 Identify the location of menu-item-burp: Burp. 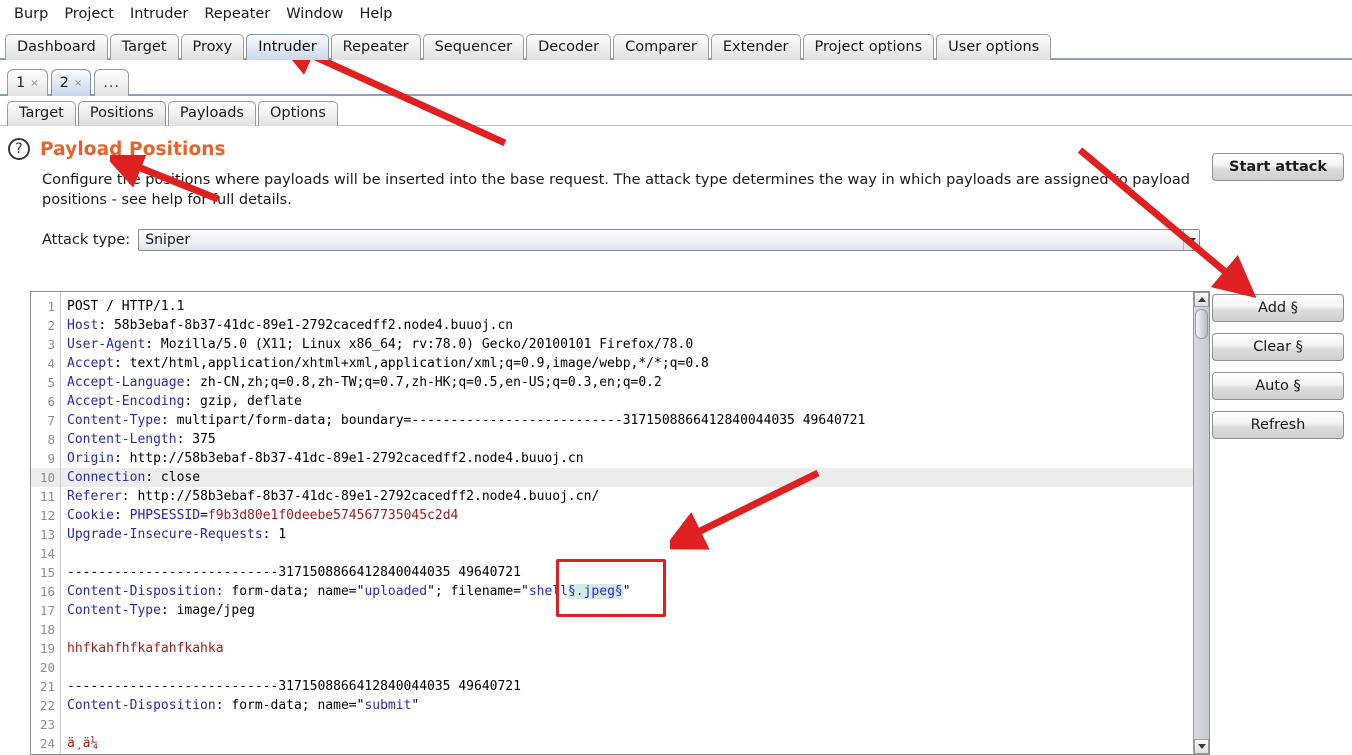
(31, 14).